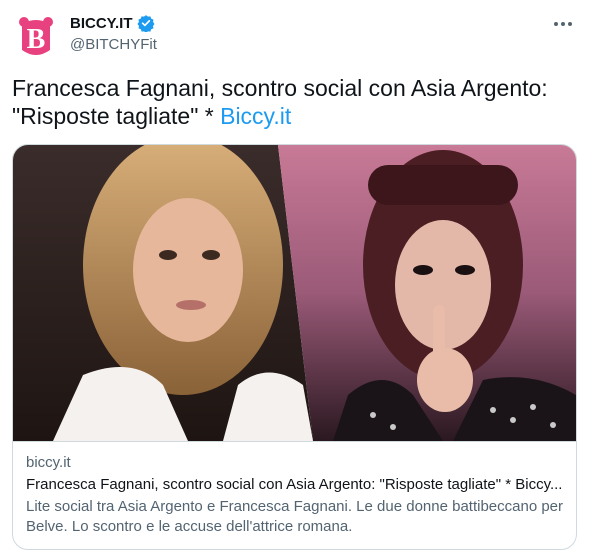 The height and width of the screenshot is (554, 589). I want to click on avatar: B, so click(36, 36).